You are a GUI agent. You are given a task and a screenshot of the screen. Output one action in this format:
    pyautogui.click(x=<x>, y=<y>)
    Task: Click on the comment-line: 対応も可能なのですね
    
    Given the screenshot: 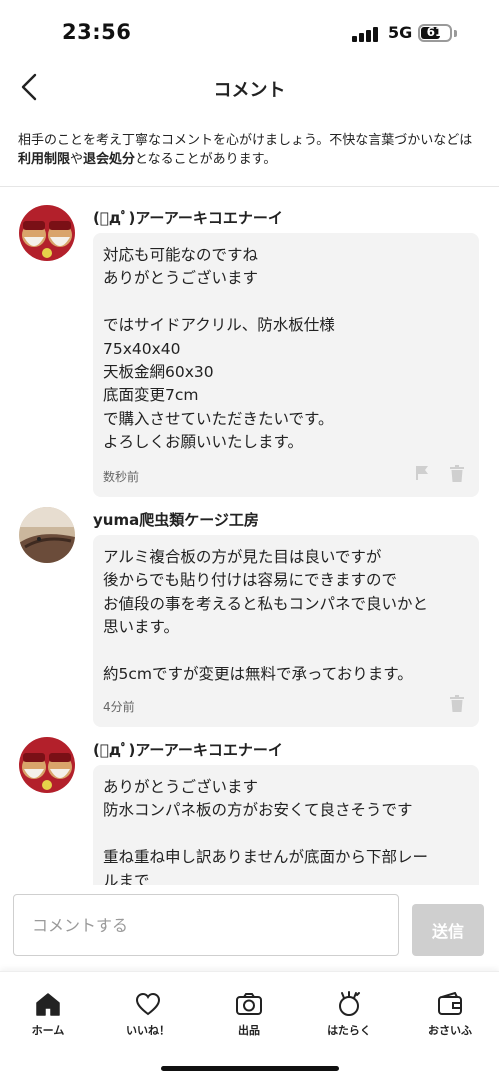 What is the action you would take?
    pyautogui.click(x=181, y=255)
    